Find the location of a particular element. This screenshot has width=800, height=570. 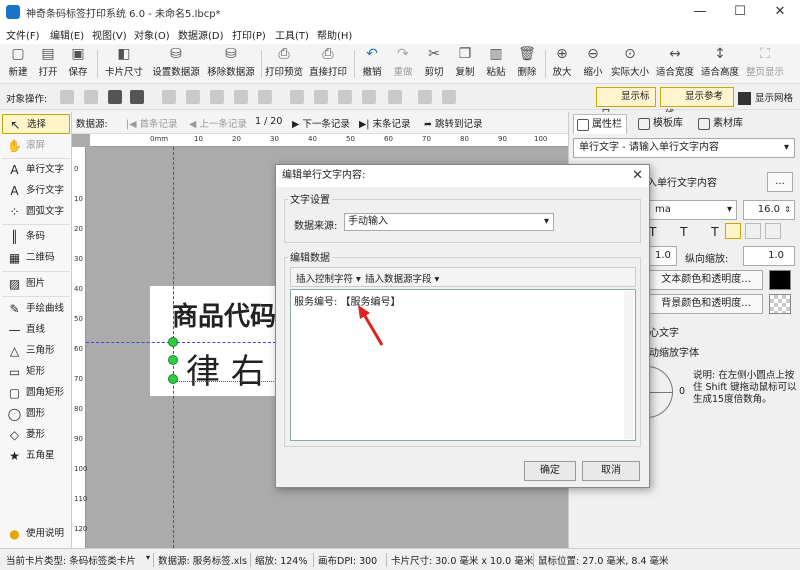

auto-scale-font-checkbox: 动缩放字体 is located at coordinates (674, 351).